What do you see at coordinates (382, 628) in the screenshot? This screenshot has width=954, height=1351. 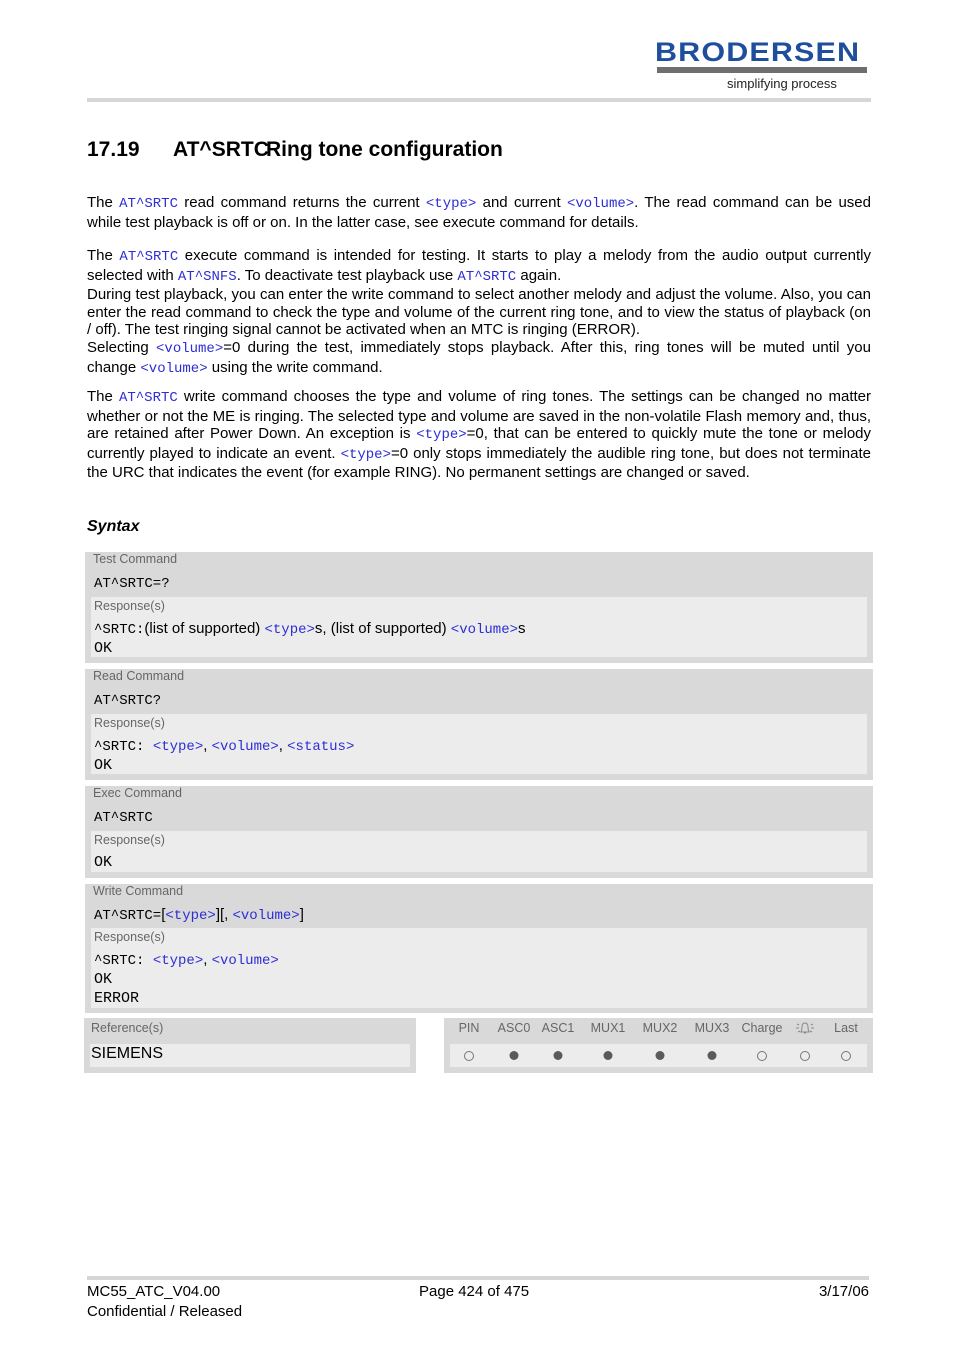 I see `text: s, (list of supported)` at bounding box center [382, 628].